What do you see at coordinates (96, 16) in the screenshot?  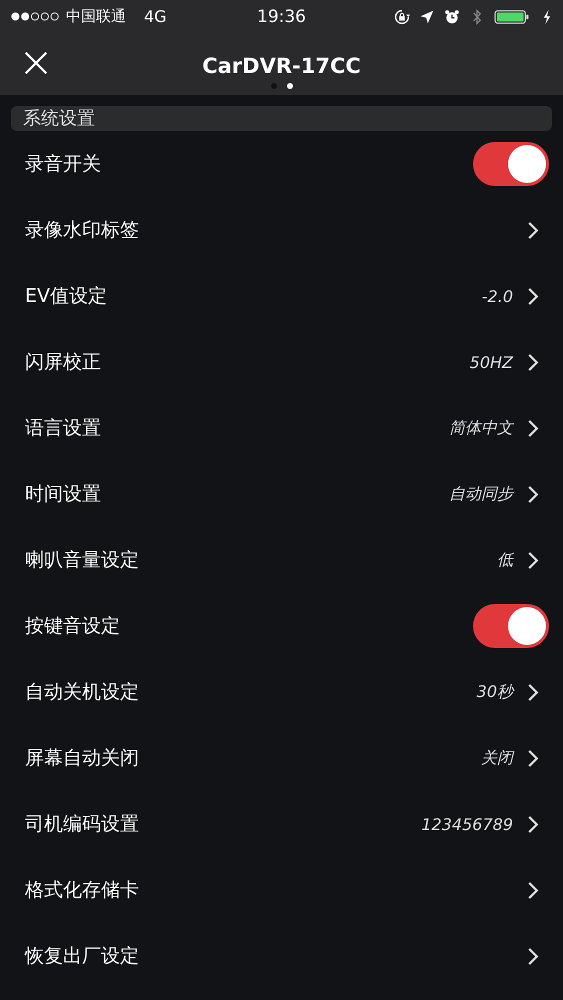 I see `carrier-name: 中国联通` at bounding box center [96, 16].